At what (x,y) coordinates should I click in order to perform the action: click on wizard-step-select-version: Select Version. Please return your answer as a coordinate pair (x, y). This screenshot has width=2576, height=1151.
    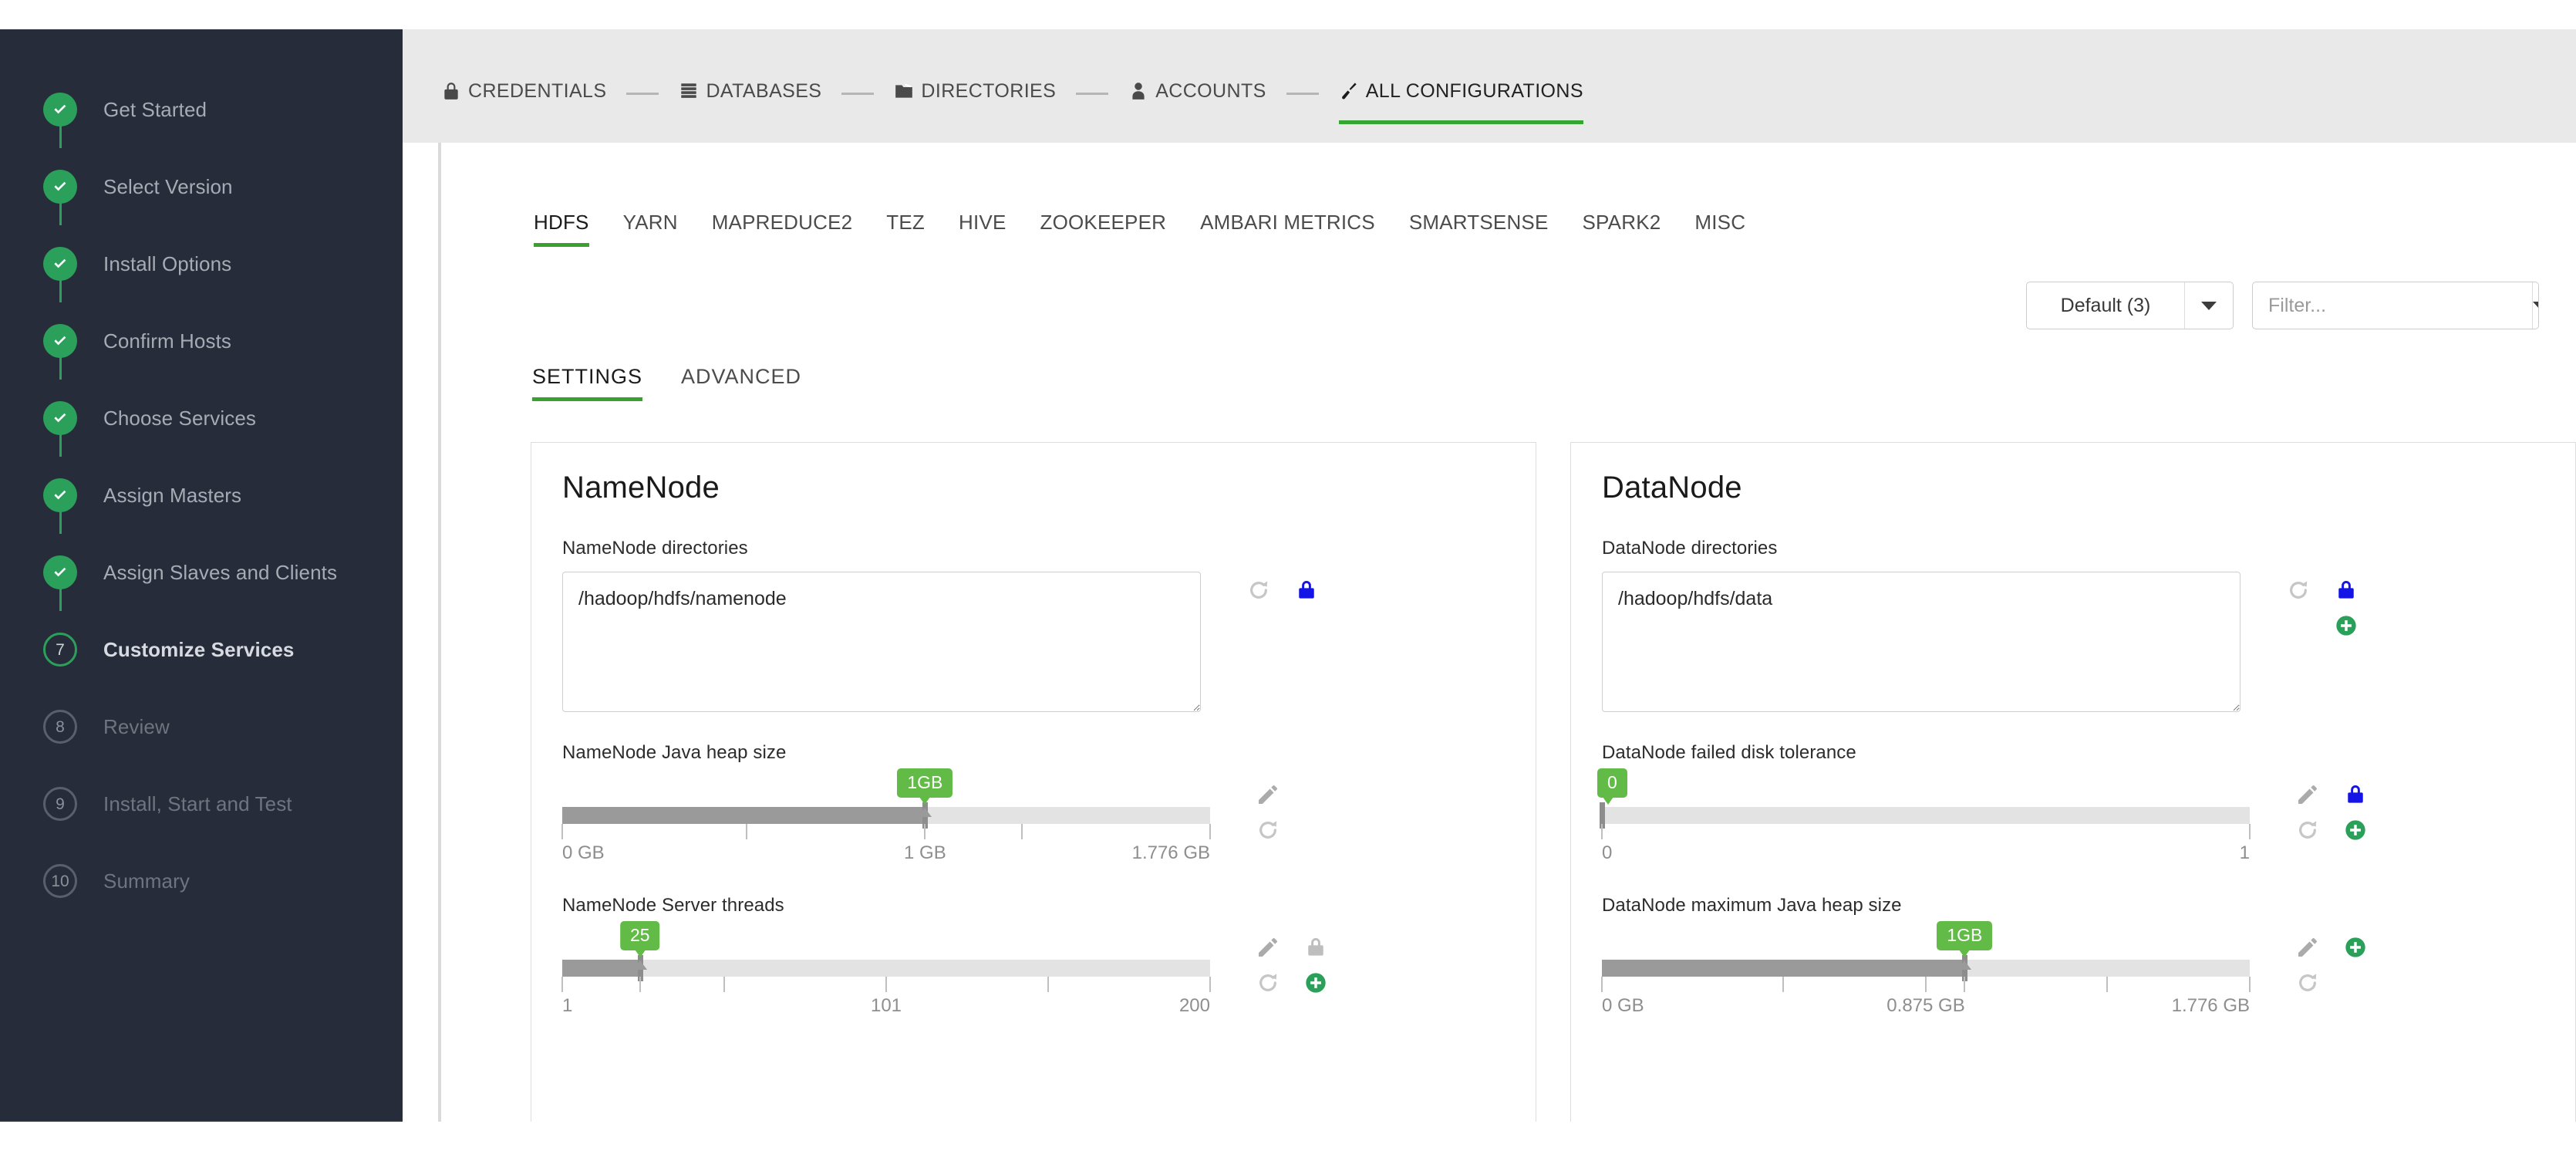
    Looking at the image, I should click on (201, 186).